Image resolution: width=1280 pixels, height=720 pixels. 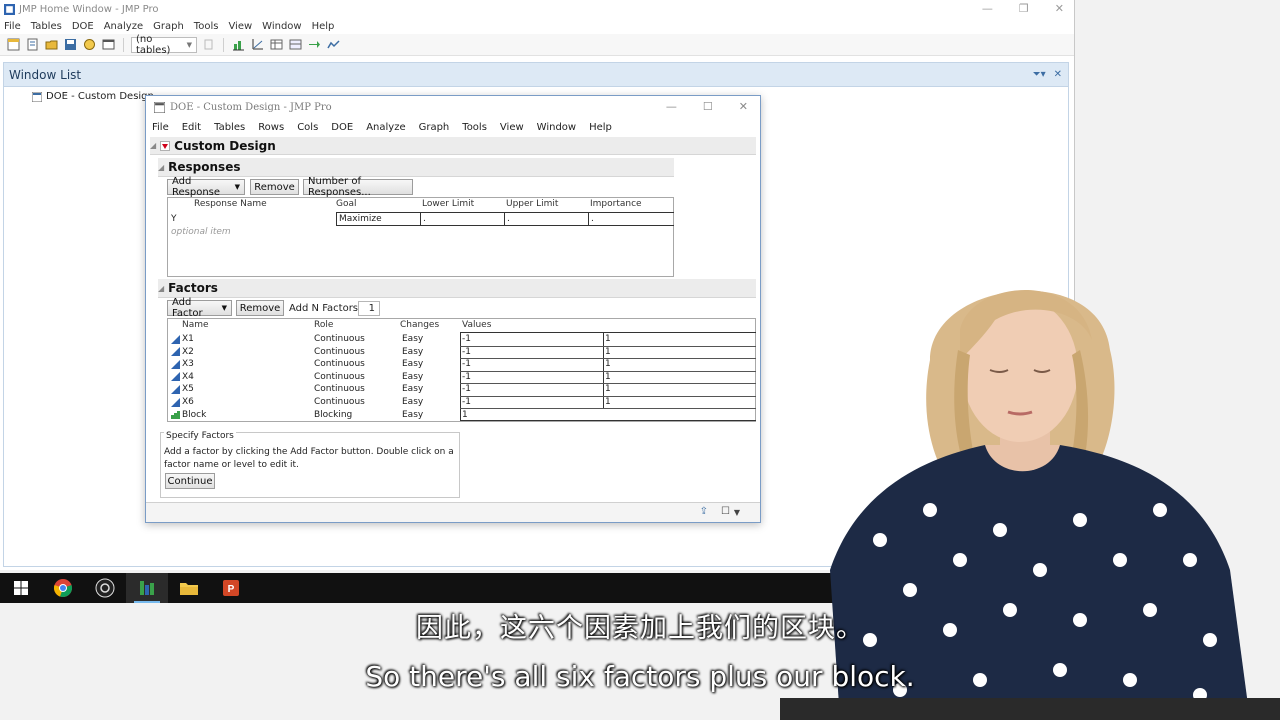 I want to click on red-triangle-menu-icon, so click(x=165, y=145).